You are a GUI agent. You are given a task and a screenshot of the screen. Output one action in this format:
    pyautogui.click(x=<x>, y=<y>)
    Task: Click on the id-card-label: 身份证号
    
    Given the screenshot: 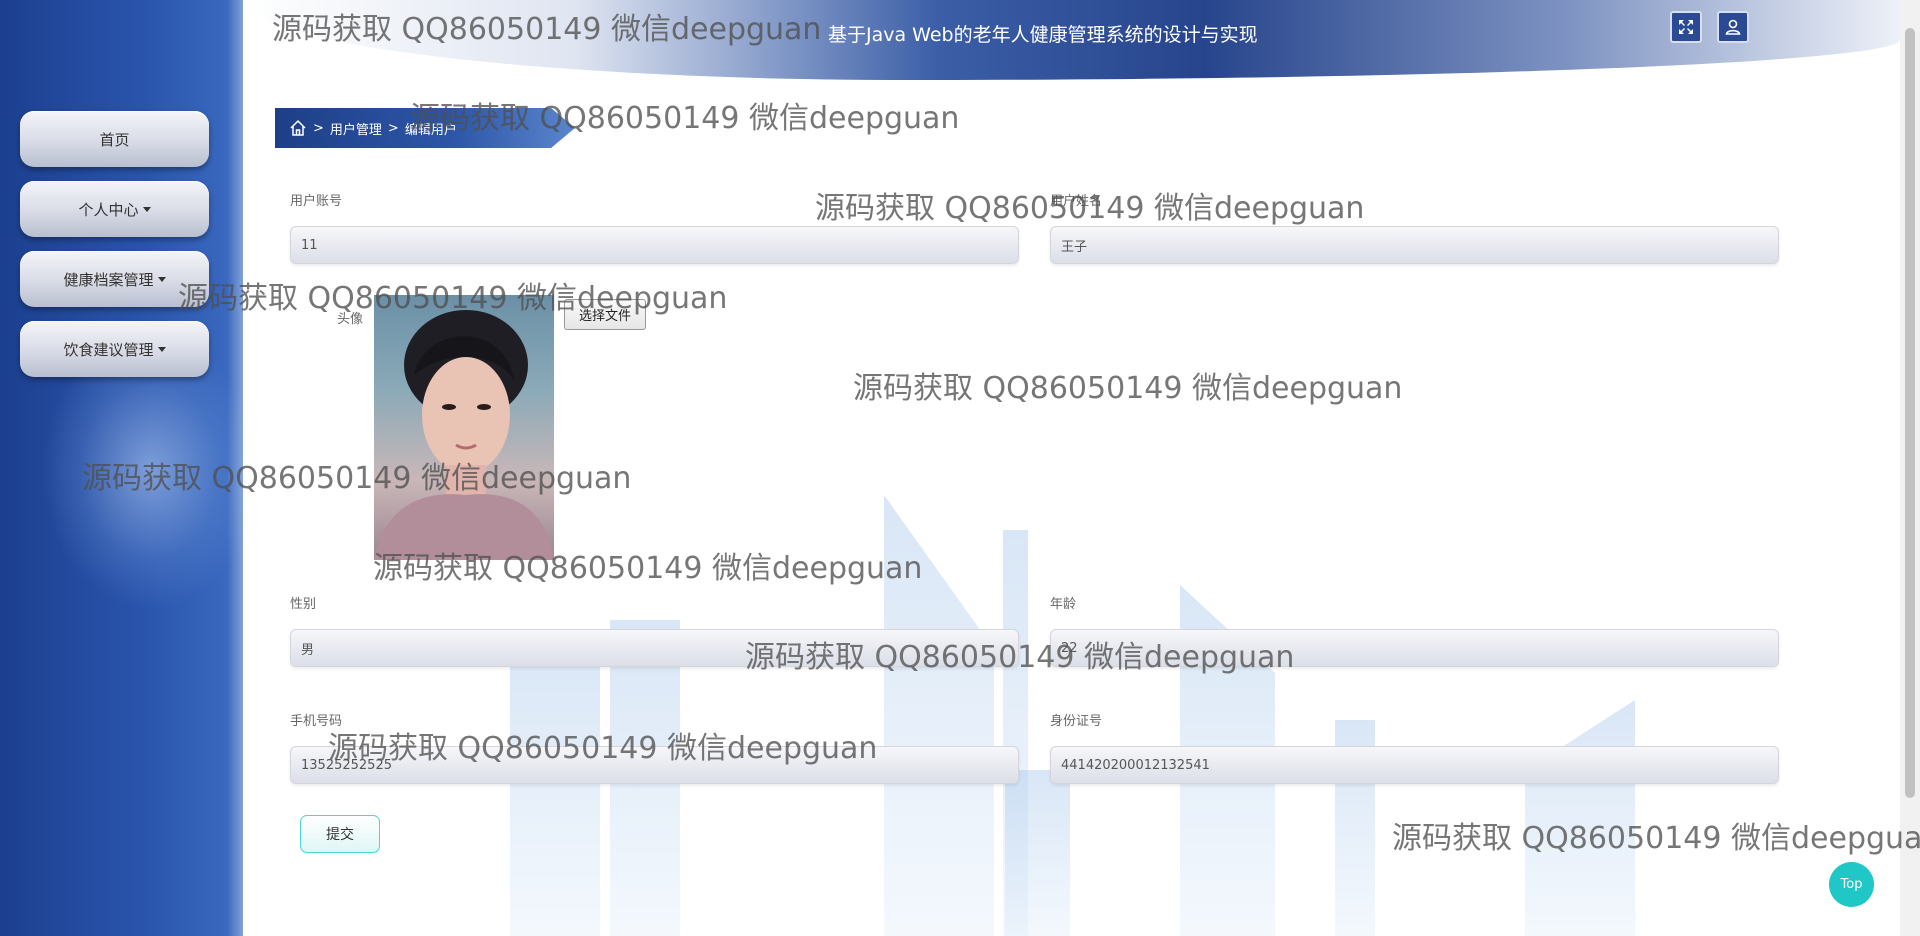 What is the action you would take?
    pyautogui.click(x=1076, y=721)
    